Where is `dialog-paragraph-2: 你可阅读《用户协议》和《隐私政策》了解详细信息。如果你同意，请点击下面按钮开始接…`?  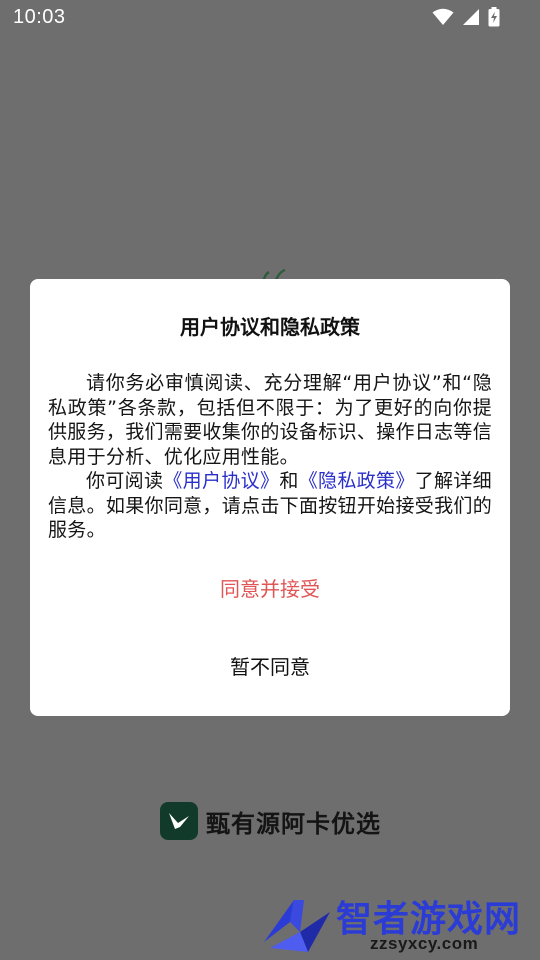 dialog-paragraph-2: 你可阅读《用户协议》和《隐私政策》了解详细信息。如果你同意，请点击下面按钮开始接… is located at coordinates (270, 506).